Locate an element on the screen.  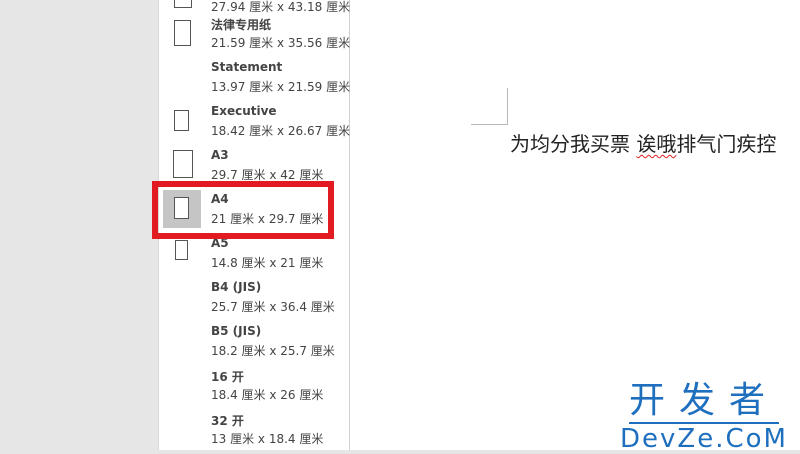
paper-size-item-b4-jis: B4 (JIS) 25.7 厘米 x 36.4 厘米 is located at coordinates (254, 300).